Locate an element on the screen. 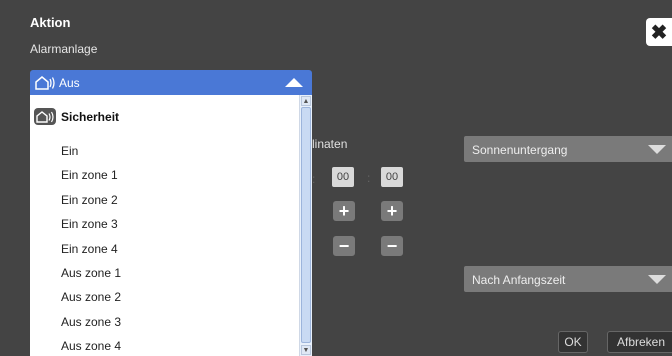  list-item-label: Ein zone 3 is located at coordinates (89, 224).